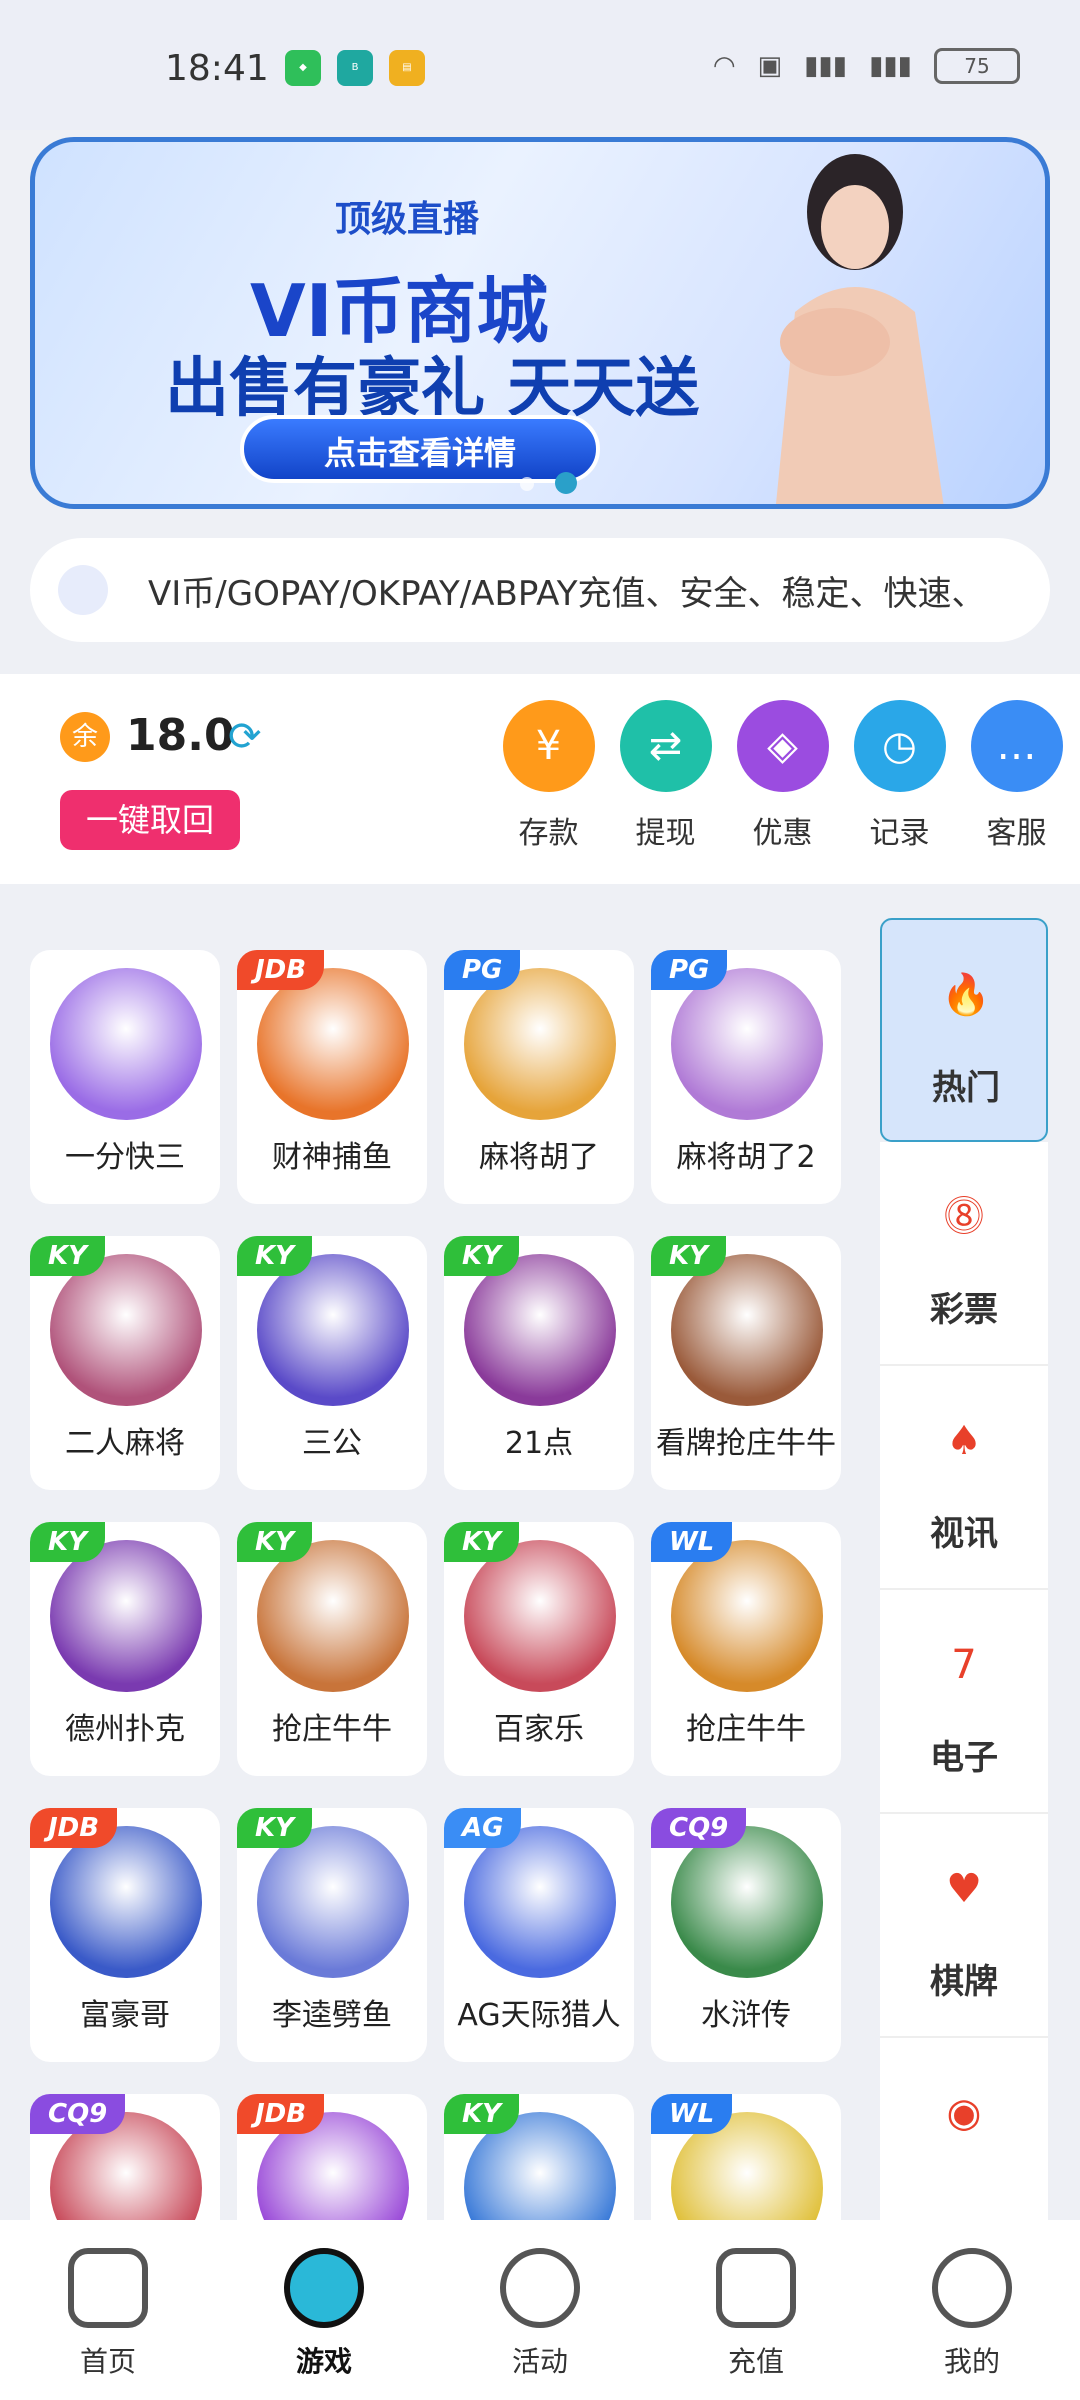 Image resolution: width=1080 pixels, height=2400 pixels. I want to click on wallet-icon, so click(756, 2288).